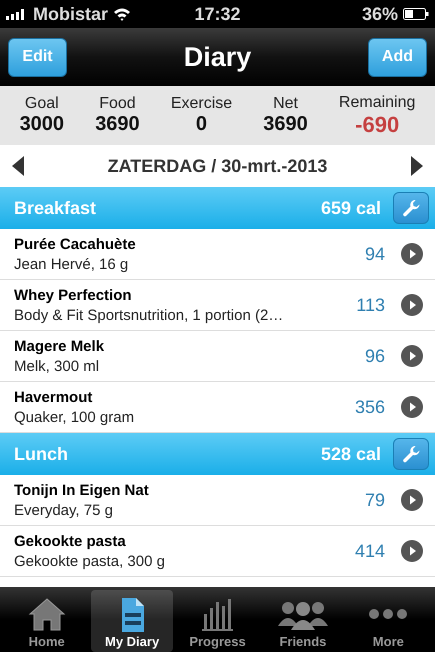 The height and width of the screenshot is (652, 435). What do you see at coordinates (202, 124) in the screenshot?
I see `summary-value: 0` at bounding box center [202, 124].